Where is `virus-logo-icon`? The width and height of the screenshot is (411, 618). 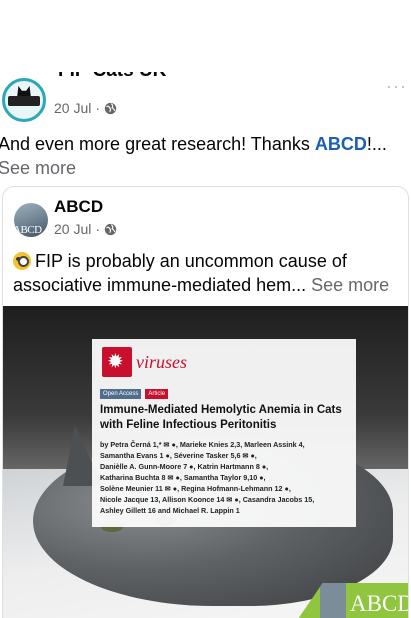
virus-logo-icon is located at coordinates (117, 362).